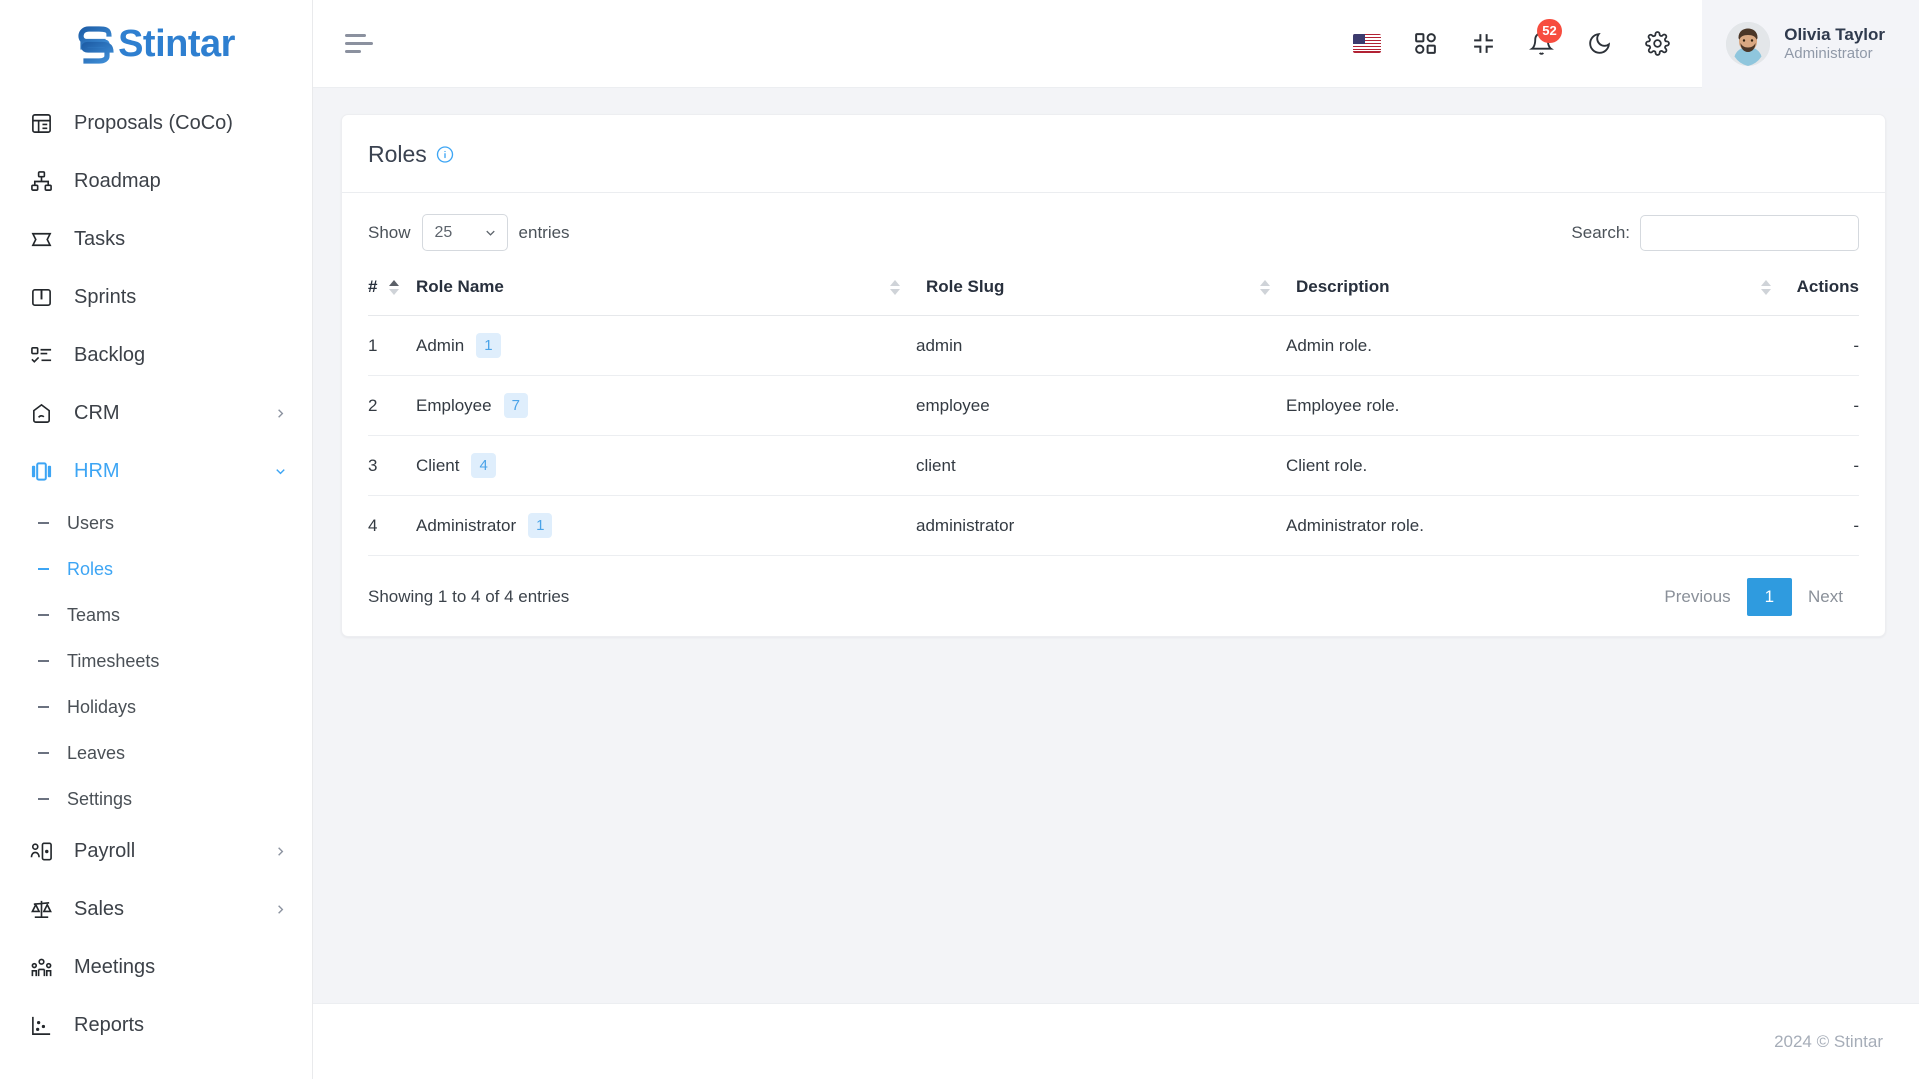 This screenshot has height=1079, width=1919. Describe the element at coordinates (1116, 1041) in the screenshot. I see `page-footer: 2024 © Stintar` at that location.